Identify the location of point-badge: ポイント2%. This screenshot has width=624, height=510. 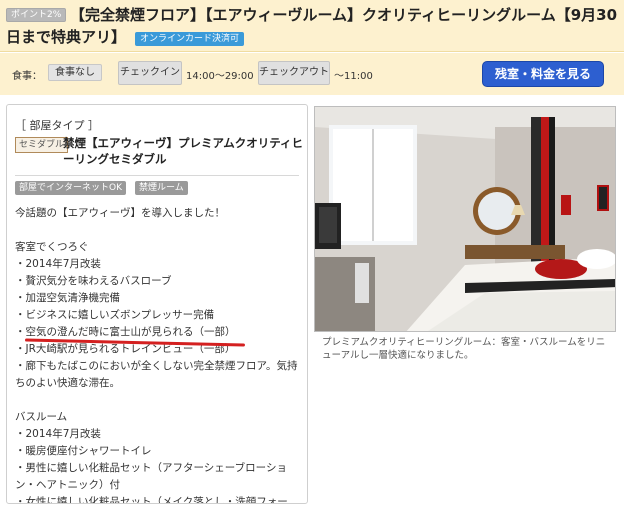
(36, 15).